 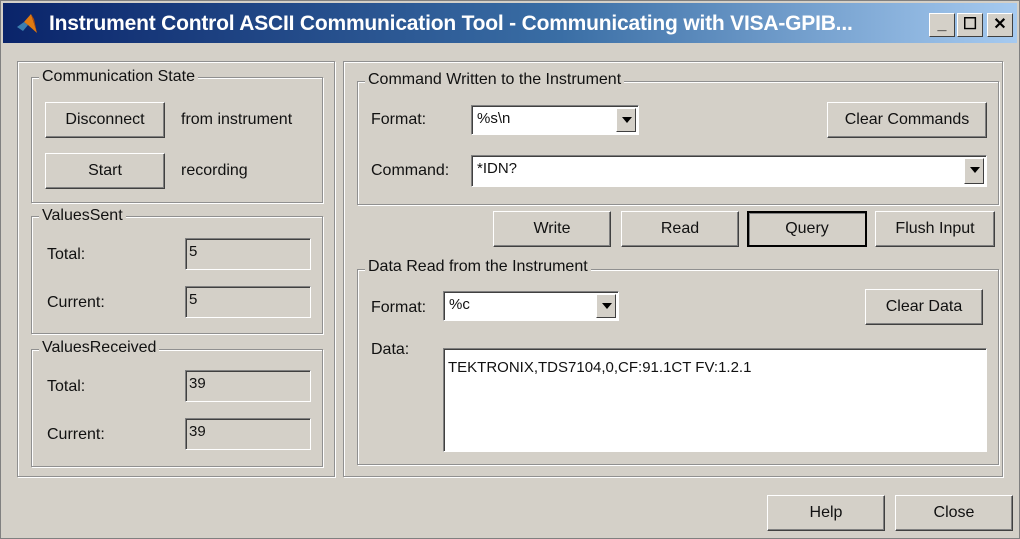 What do you see at coordinates (214, 170) in the screenshot?
I see `start-description: recording` at bounding box center [214, 170].